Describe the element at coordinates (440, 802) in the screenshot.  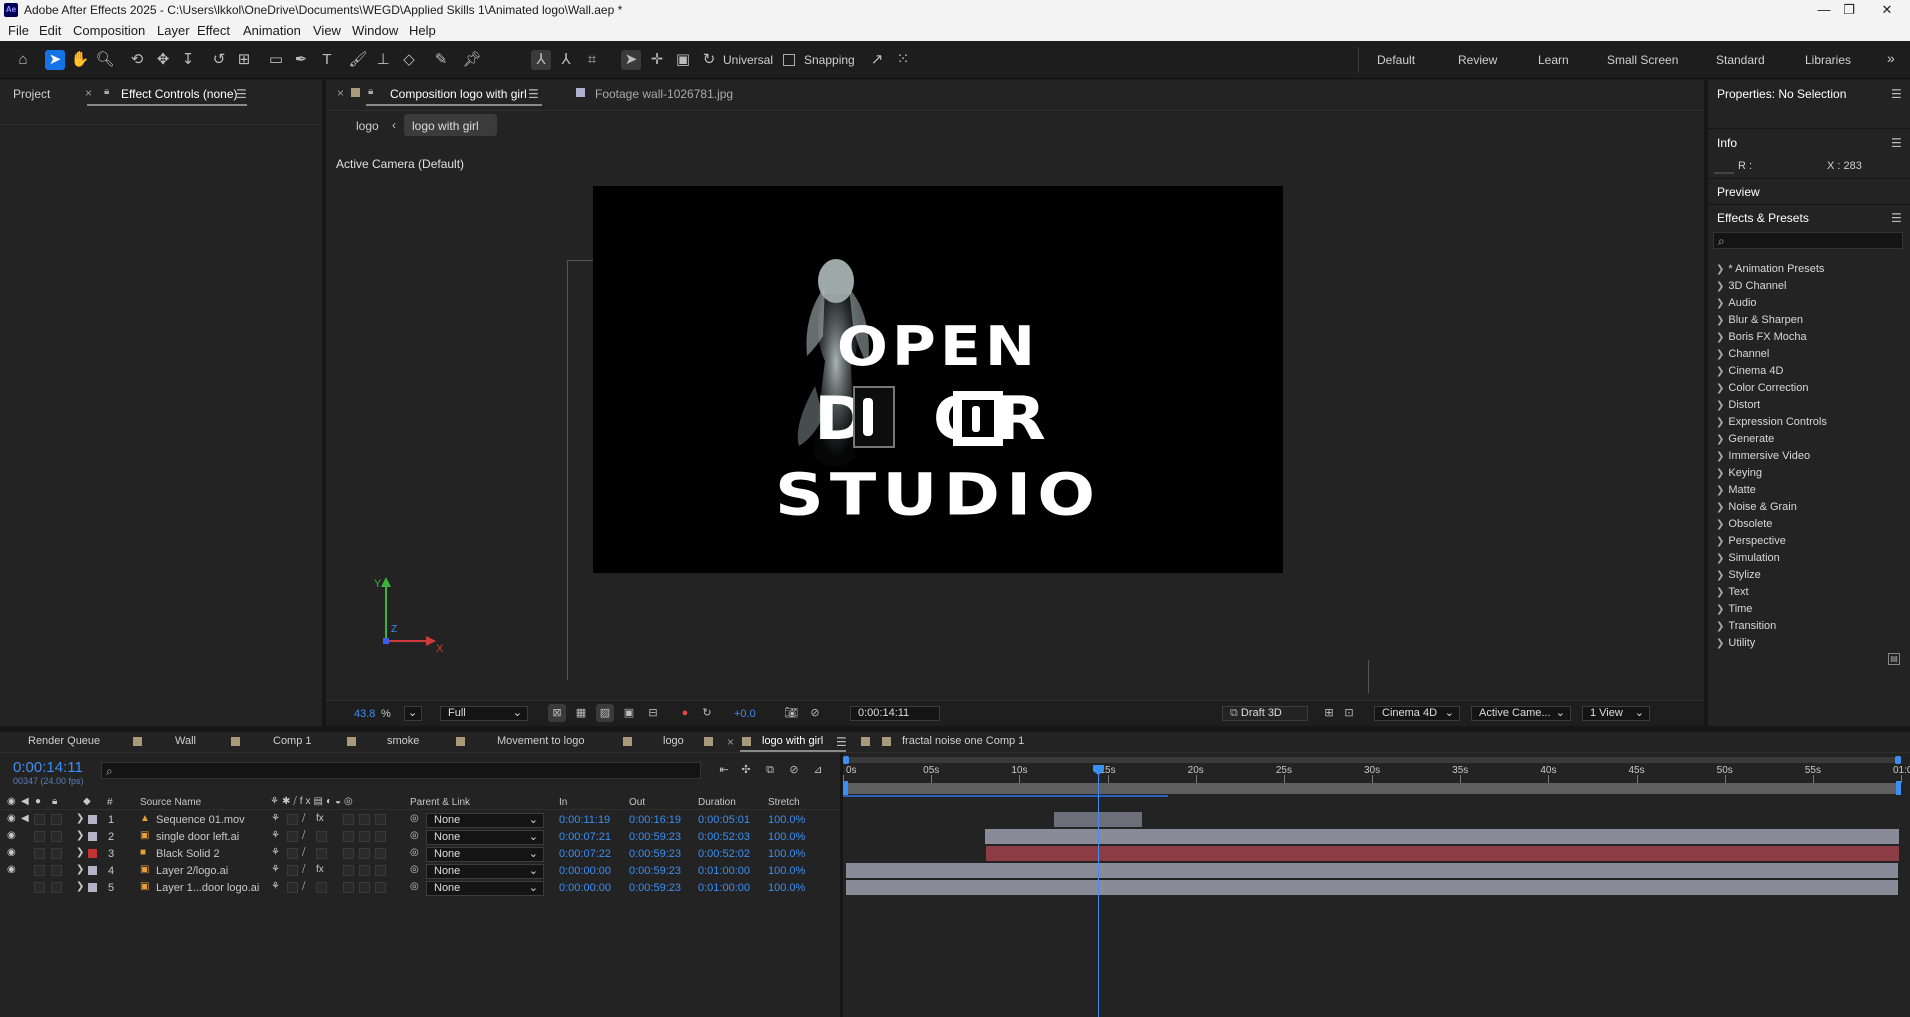
I see `column-parent-link: Parent & Link` at that location.